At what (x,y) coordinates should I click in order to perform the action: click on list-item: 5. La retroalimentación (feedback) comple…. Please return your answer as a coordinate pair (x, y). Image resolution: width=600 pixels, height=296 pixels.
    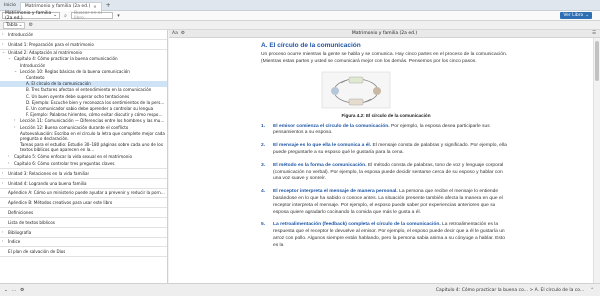
    Looking at the image, I should click on (386, 235).